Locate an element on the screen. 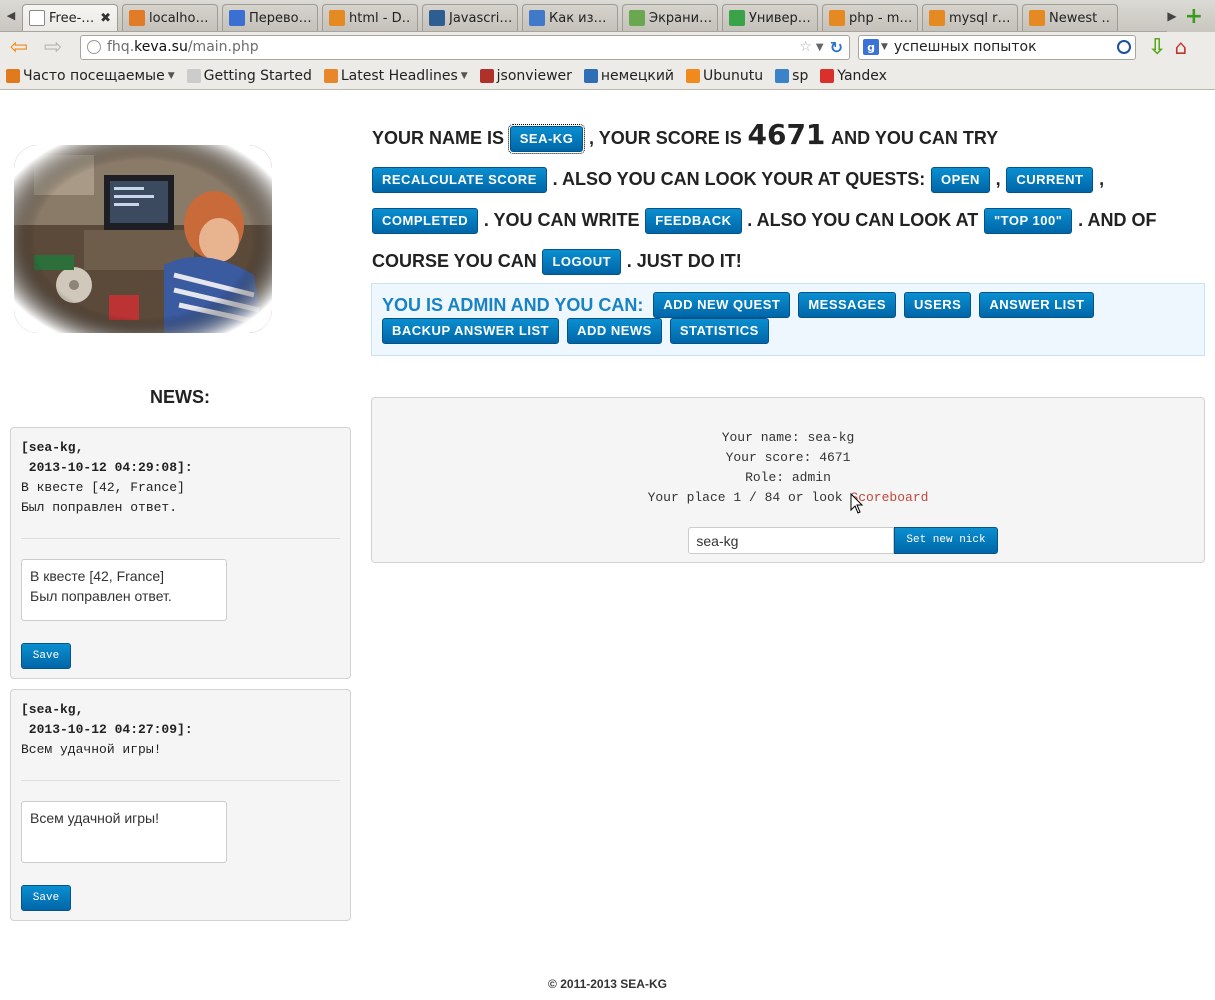 The width and height of the screenshot is (1215, 1000). admin-panel-label: you is admin and you can: is located at coordinates (513, 304).